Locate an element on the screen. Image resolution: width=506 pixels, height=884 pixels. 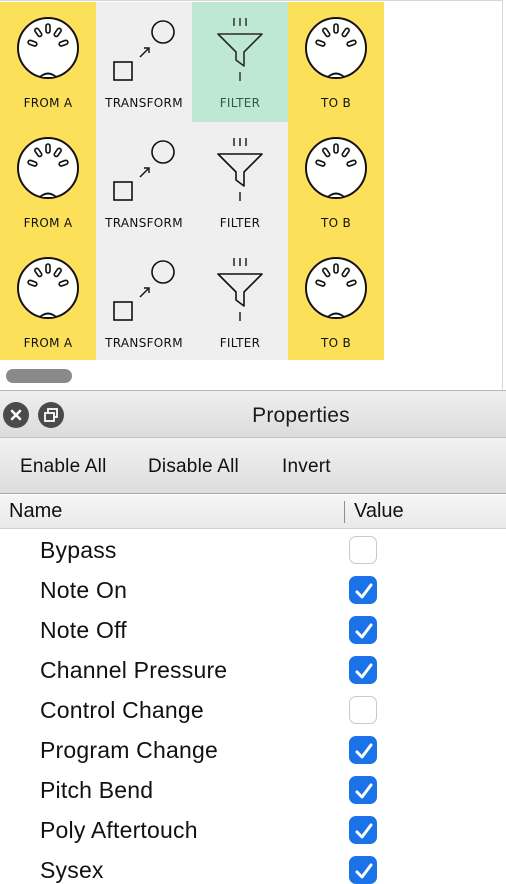
enable-all-button: Enable All is located at coordinates (63, 467).